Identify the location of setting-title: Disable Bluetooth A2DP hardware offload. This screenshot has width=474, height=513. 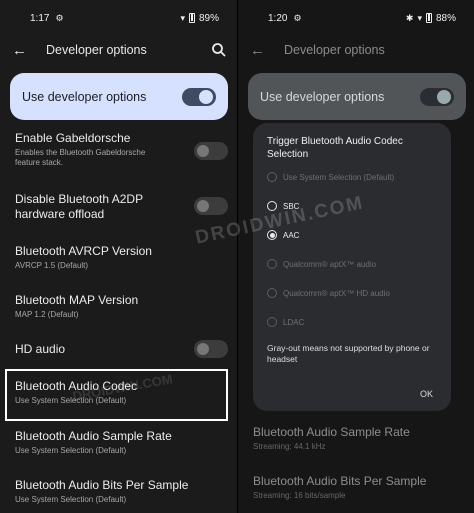
(79, 206).